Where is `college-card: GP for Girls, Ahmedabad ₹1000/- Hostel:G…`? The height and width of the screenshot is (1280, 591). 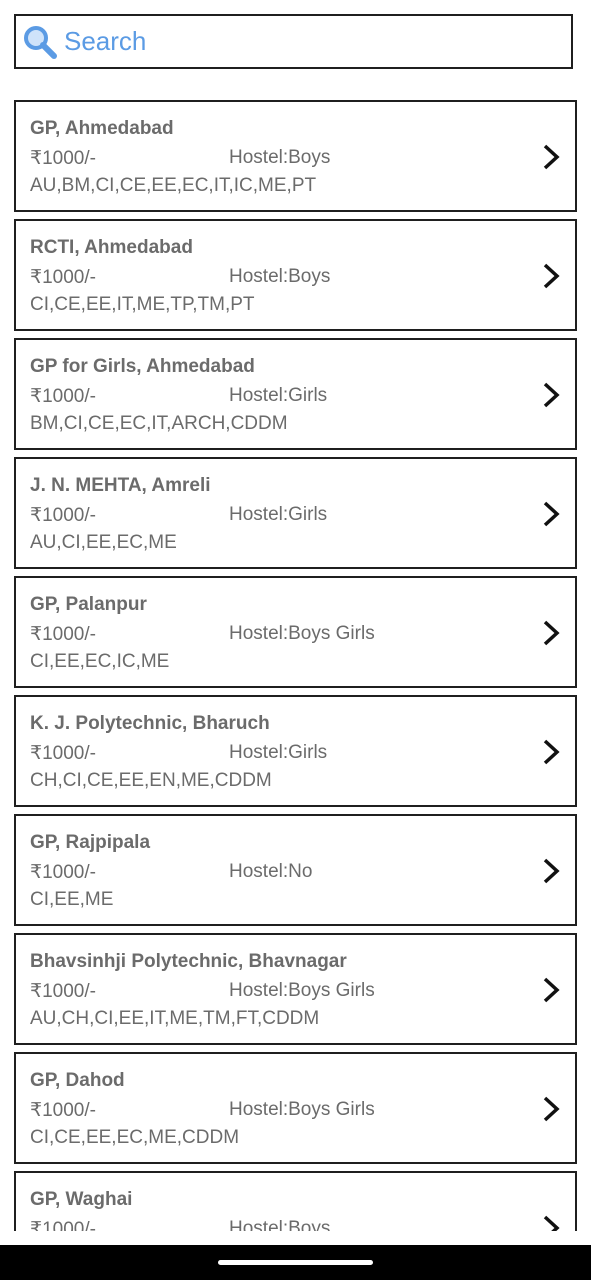 college-card: GP for Girls, Ahmedabad ₹1000/- Hostel:G… is located at coordinates (295, 394).